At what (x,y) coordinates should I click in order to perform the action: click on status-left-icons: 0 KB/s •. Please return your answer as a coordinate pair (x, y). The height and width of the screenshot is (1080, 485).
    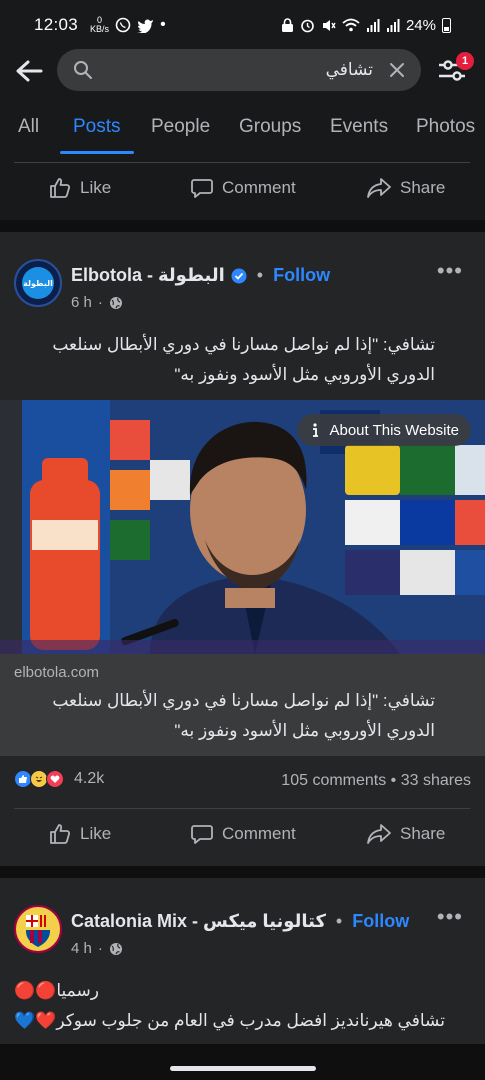
    Looking at the image, I should click on (126, 25).